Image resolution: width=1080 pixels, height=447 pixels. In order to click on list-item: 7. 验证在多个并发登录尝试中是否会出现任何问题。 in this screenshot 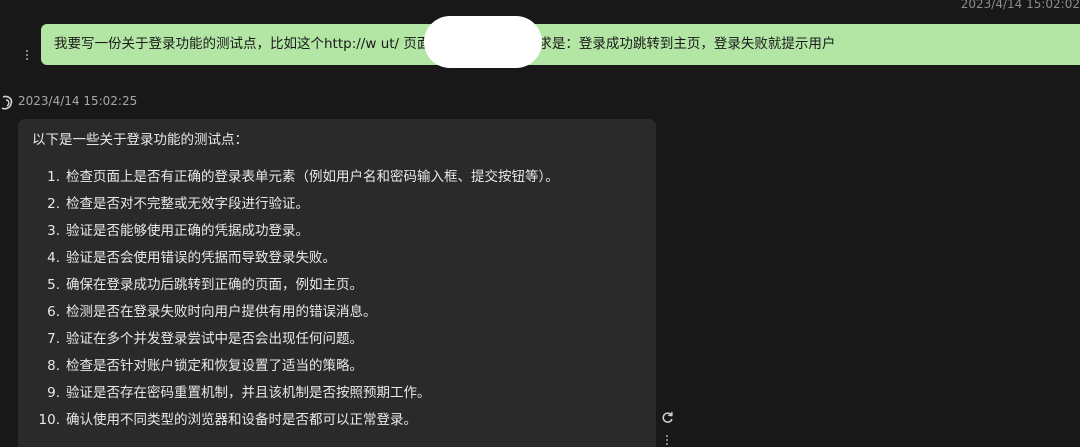, I will do `click(344, 339)`.